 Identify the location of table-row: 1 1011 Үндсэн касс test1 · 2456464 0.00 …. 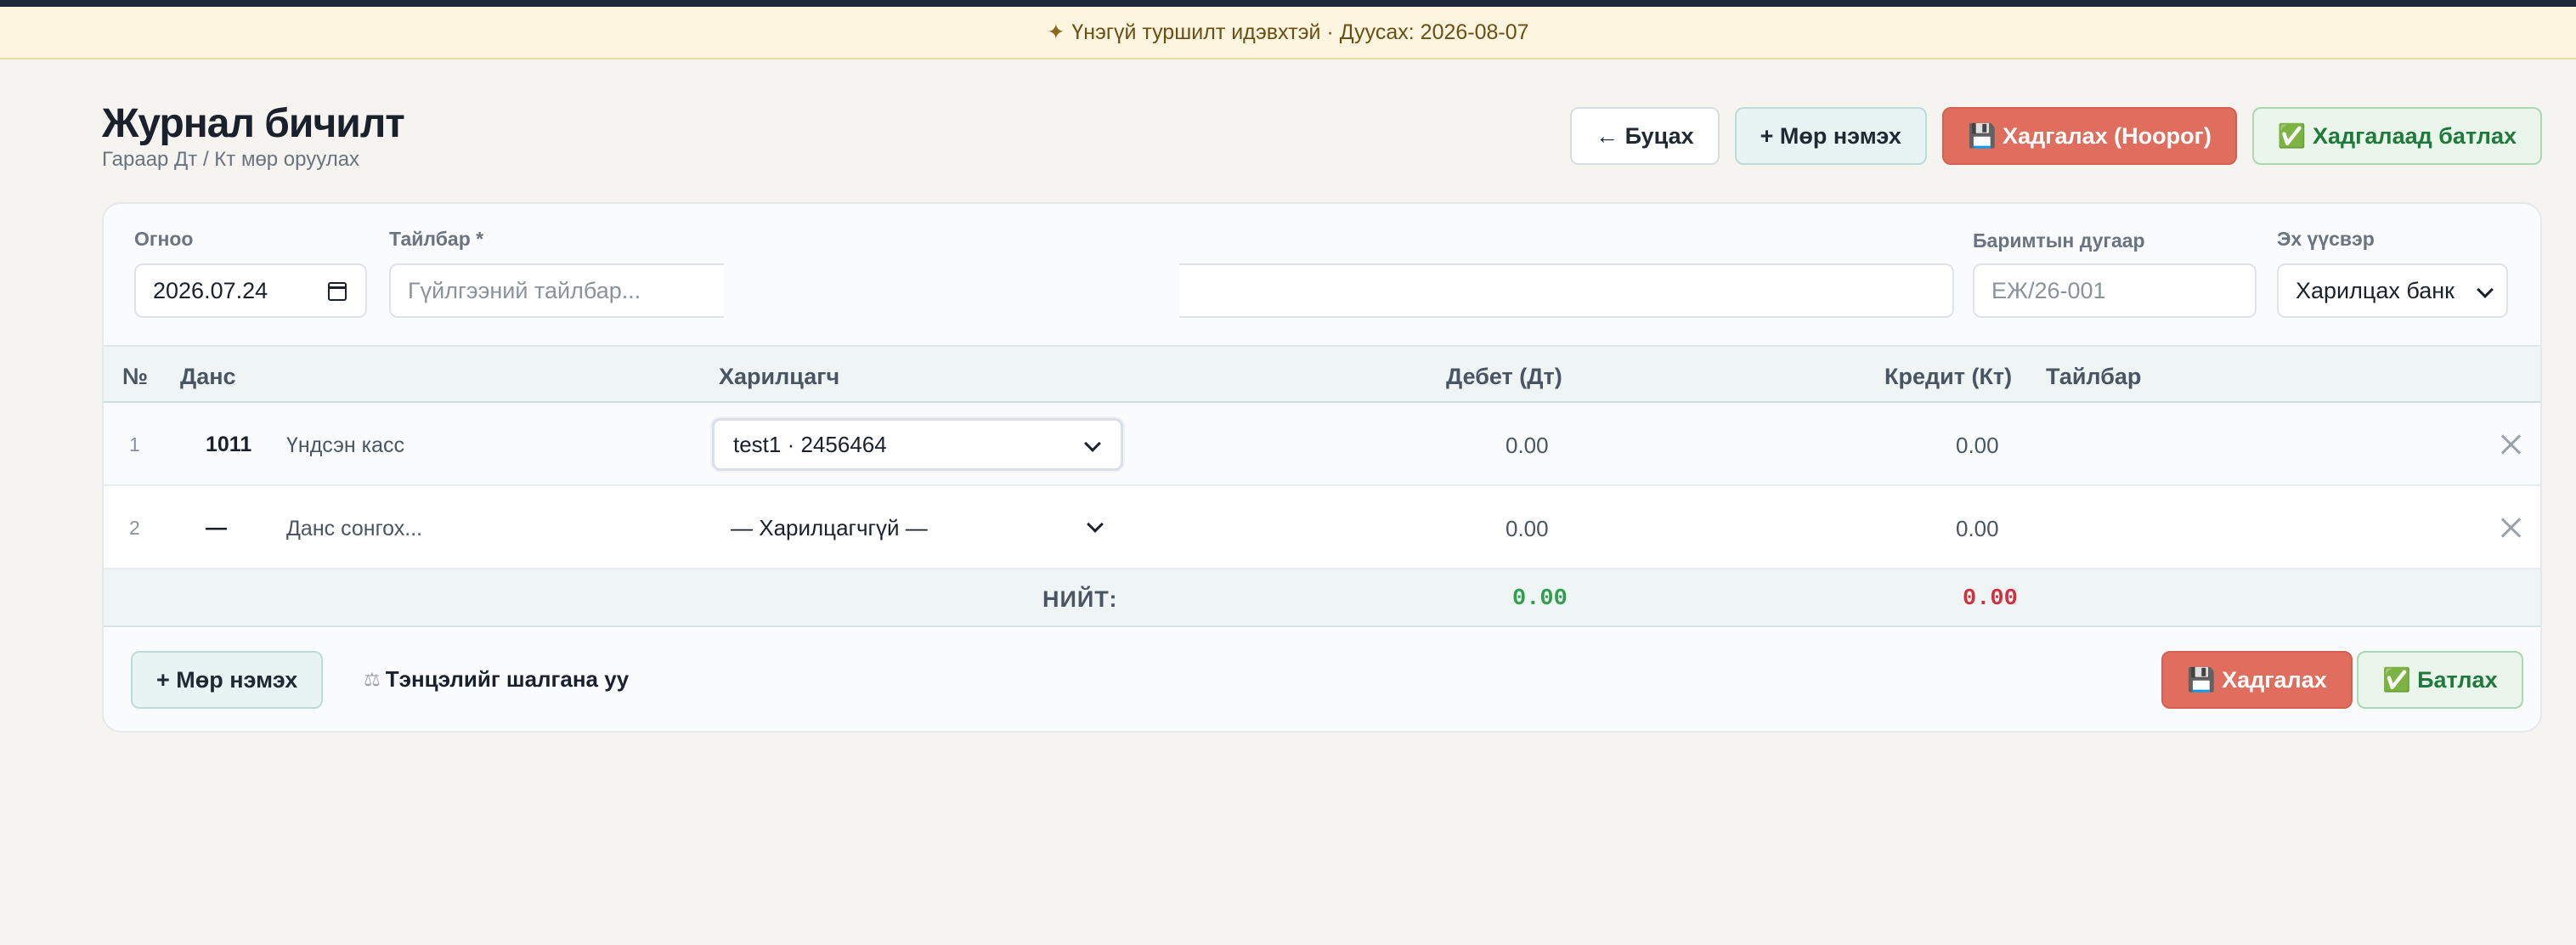
(1322, 444).